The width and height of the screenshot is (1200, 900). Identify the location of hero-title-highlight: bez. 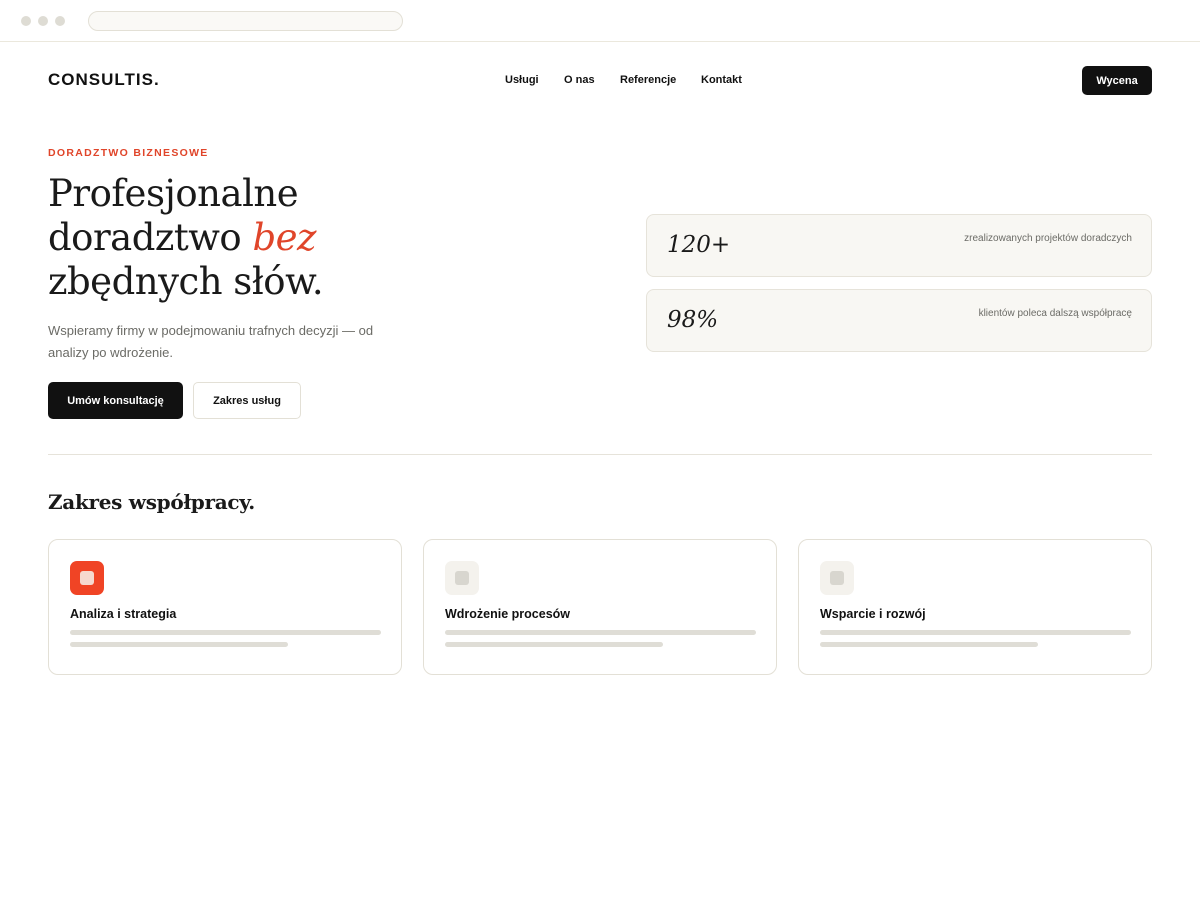
(284, 237).